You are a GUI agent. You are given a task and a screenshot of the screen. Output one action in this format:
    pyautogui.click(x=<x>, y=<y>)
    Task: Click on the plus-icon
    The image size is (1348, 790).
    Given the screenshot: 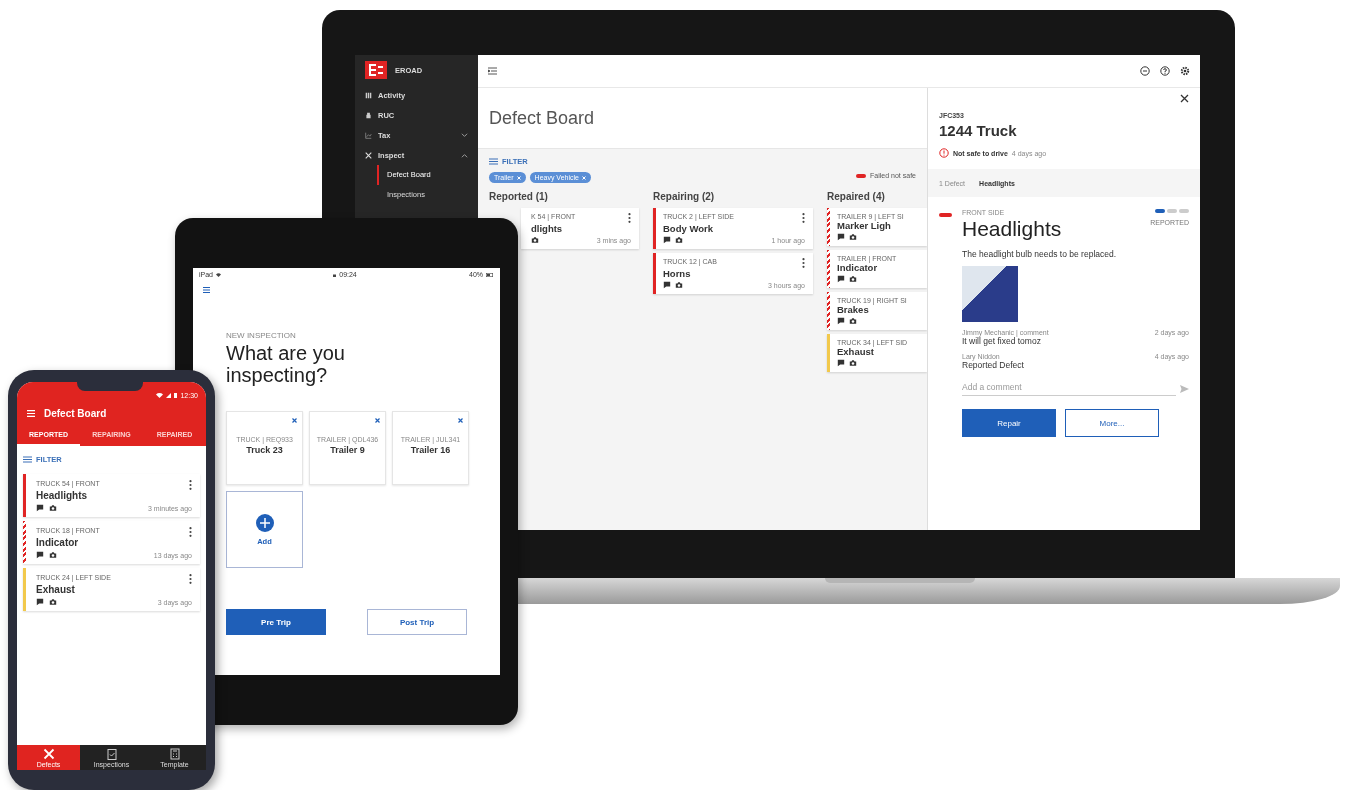 What is the action you would take?
    pyautogui.click(x=264, y=522)
    